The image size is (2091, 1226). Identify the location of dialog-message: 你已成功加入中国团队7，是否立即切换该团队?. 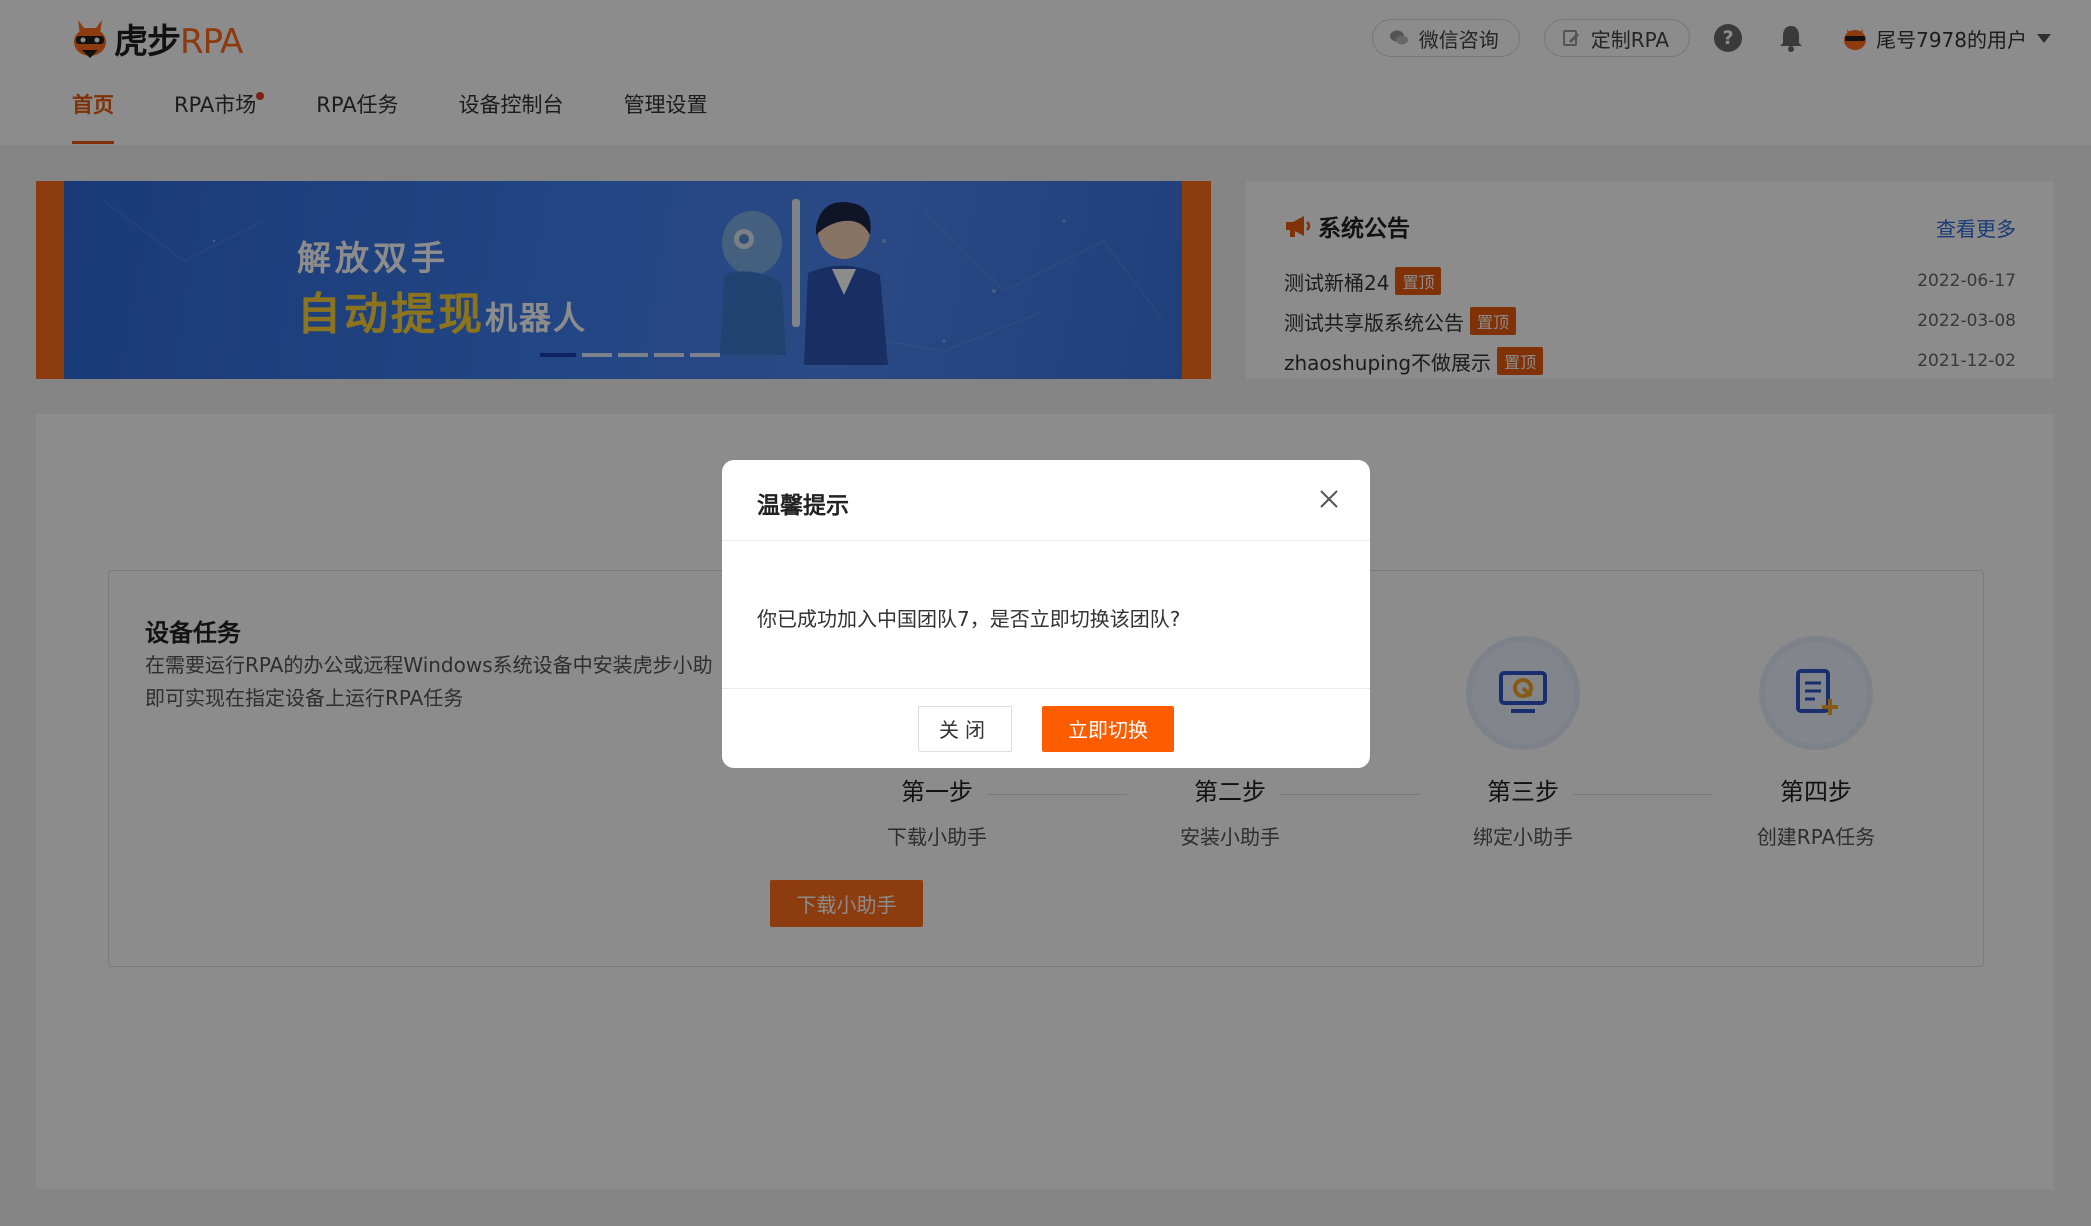
(969, 619).